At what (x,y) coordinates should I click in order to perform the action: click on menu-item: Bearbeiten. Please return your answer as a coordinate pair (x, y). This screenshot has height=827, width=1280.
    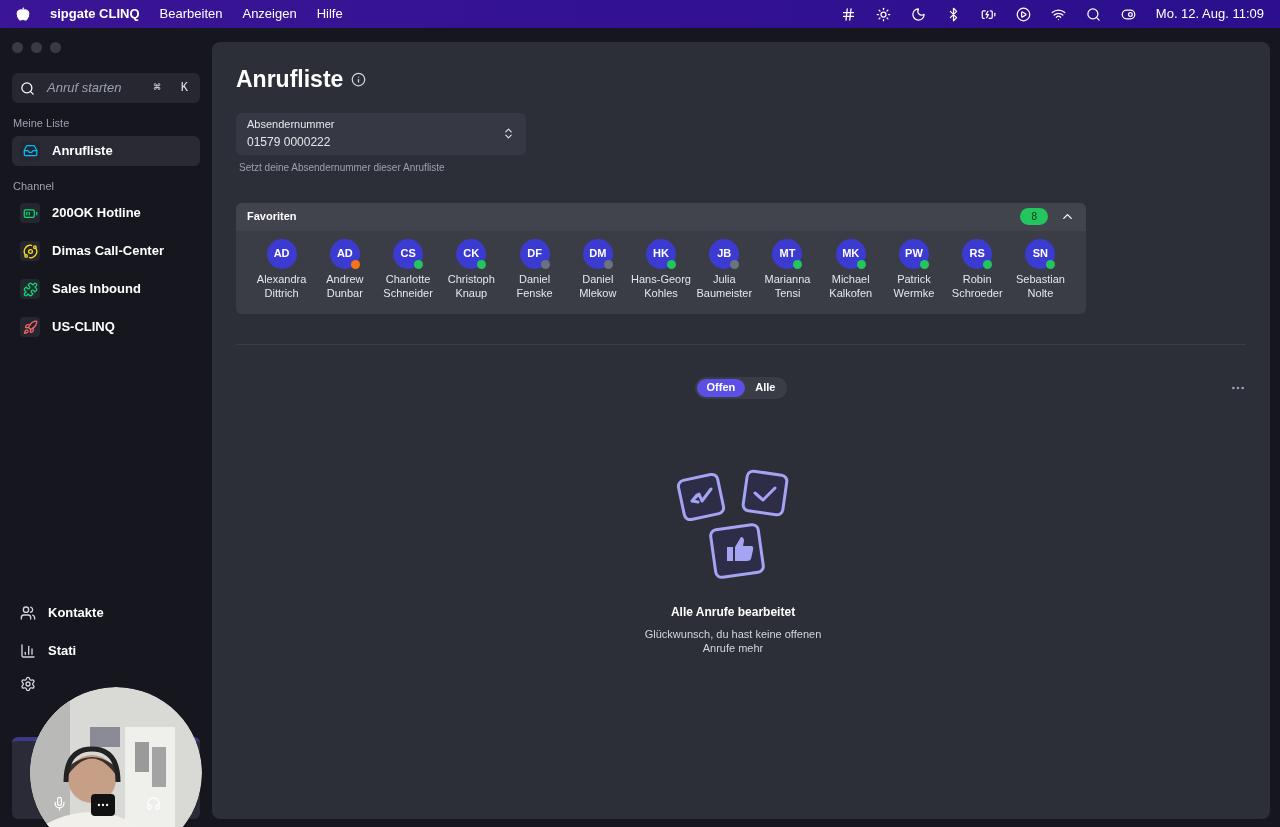
    Looking at the image, I should click on (191, 14).